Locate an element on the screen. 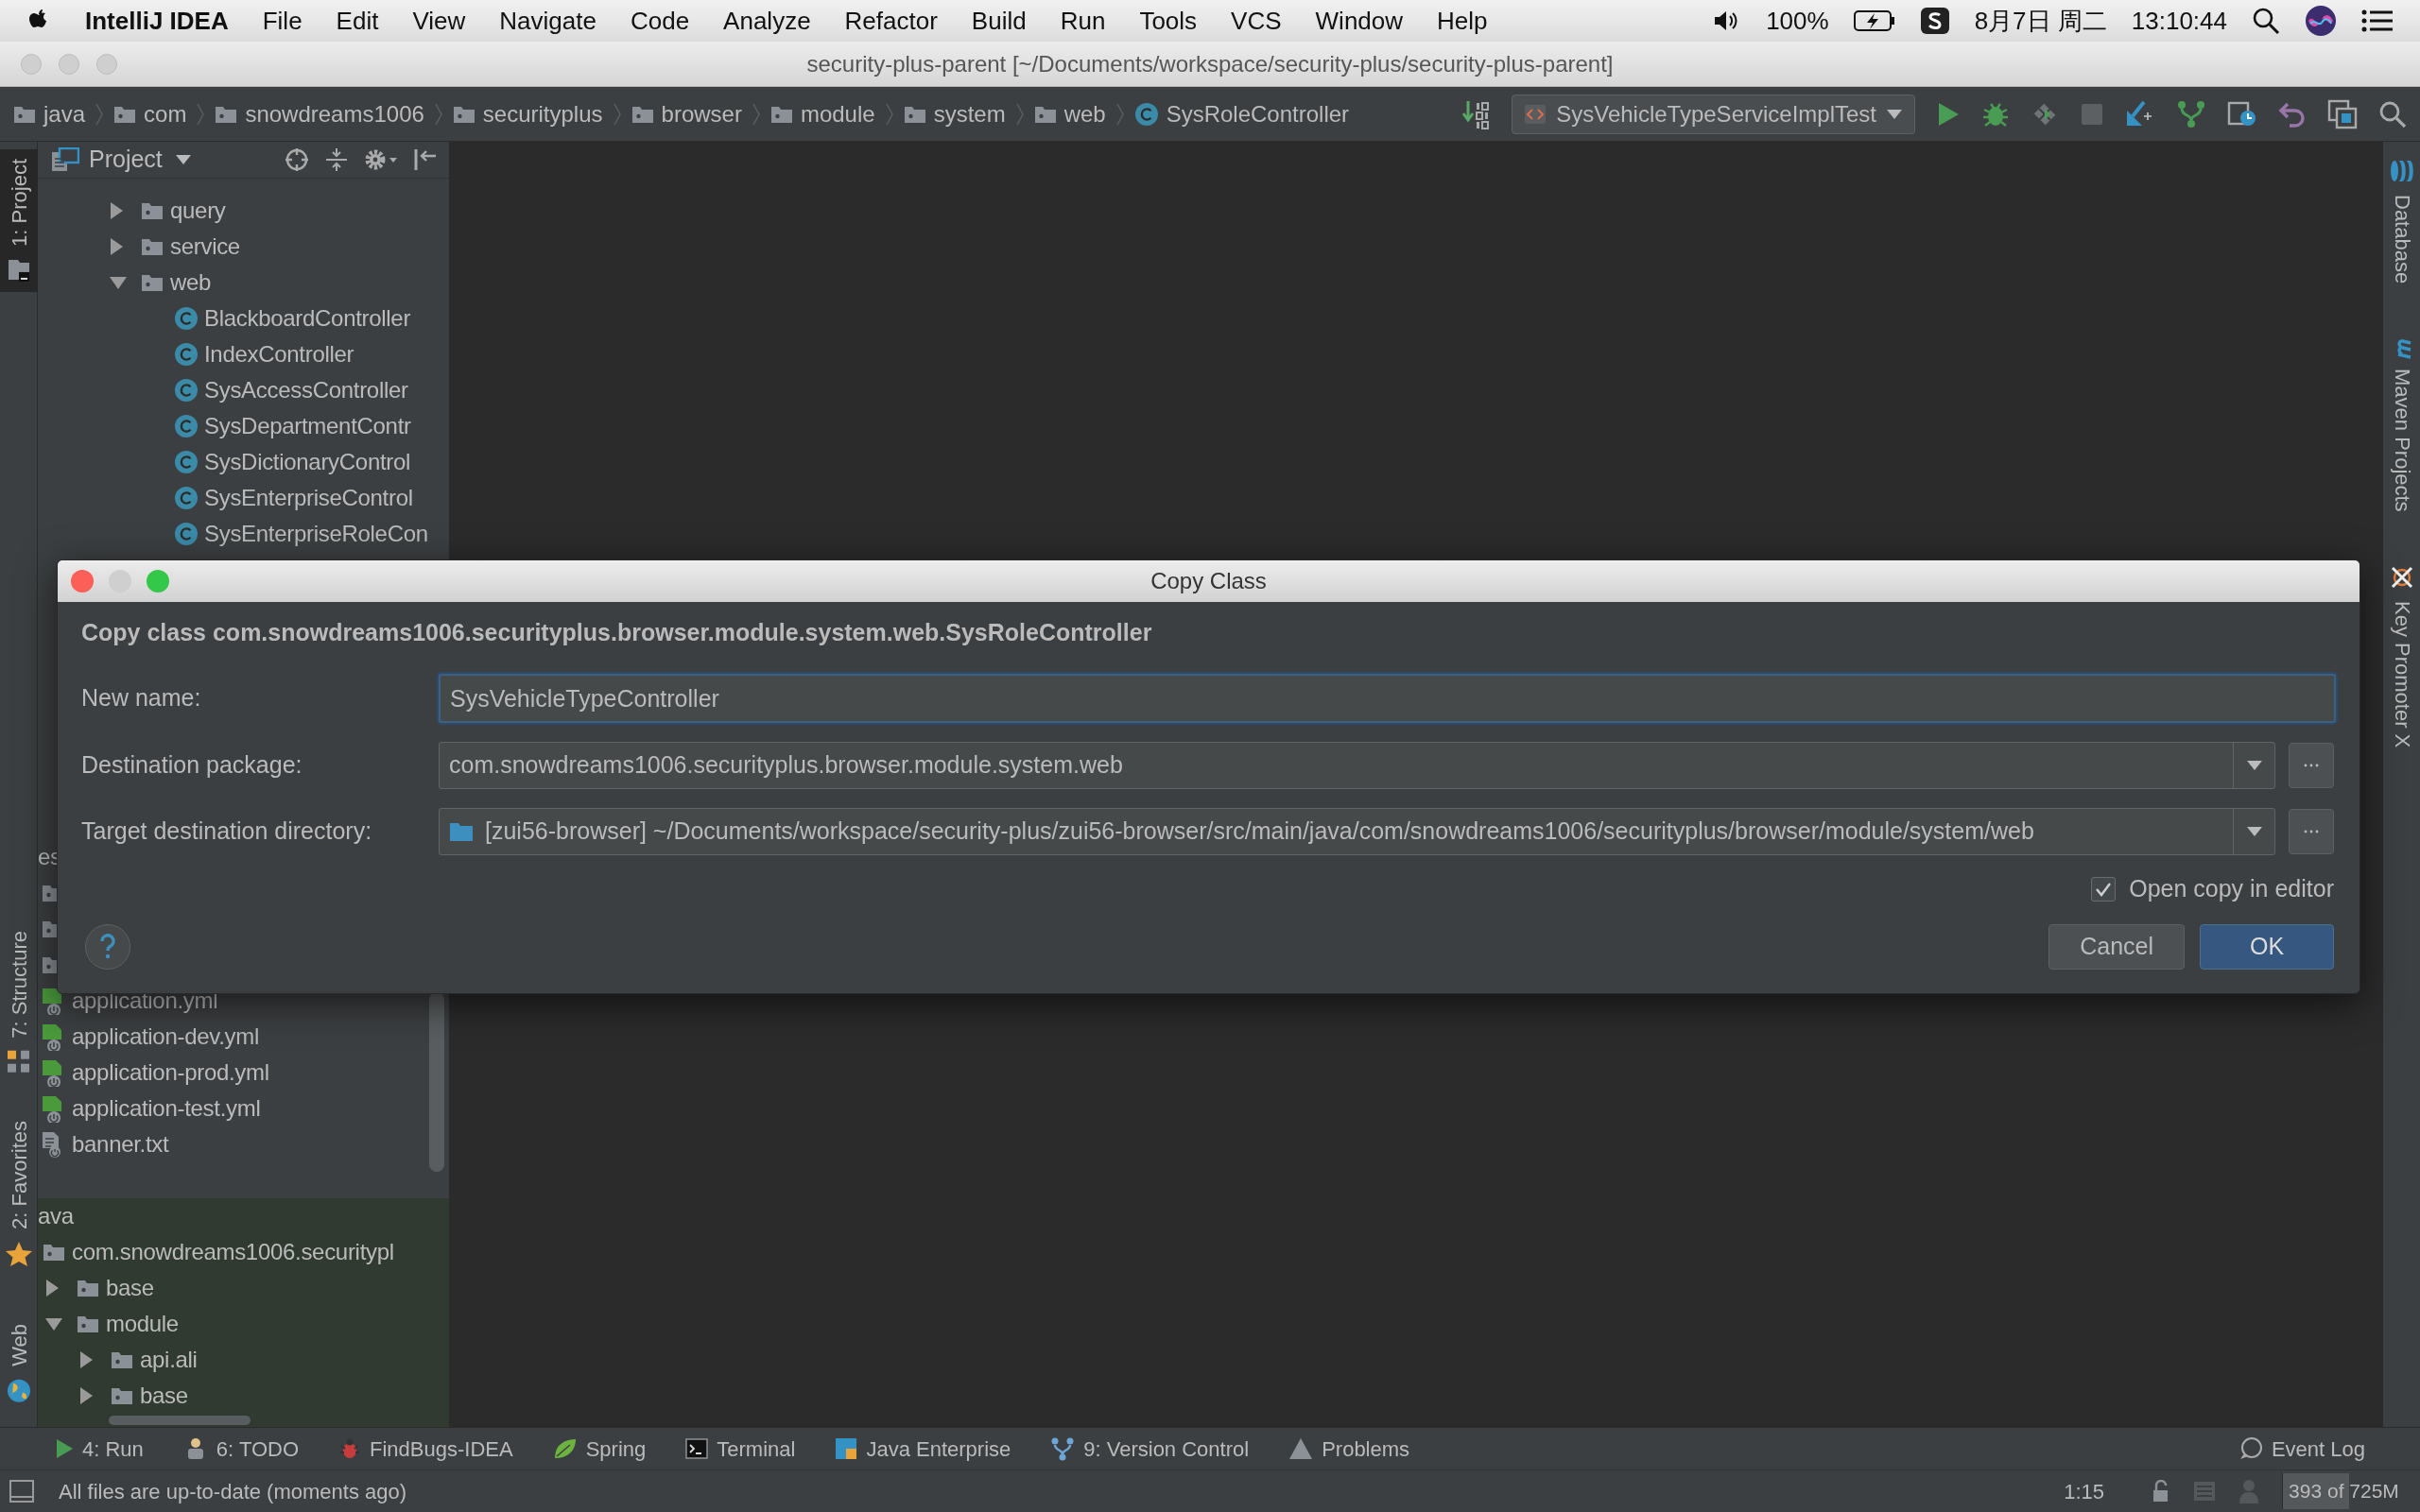  tool-window-tab: Database is located at coordinates (2401, 221).